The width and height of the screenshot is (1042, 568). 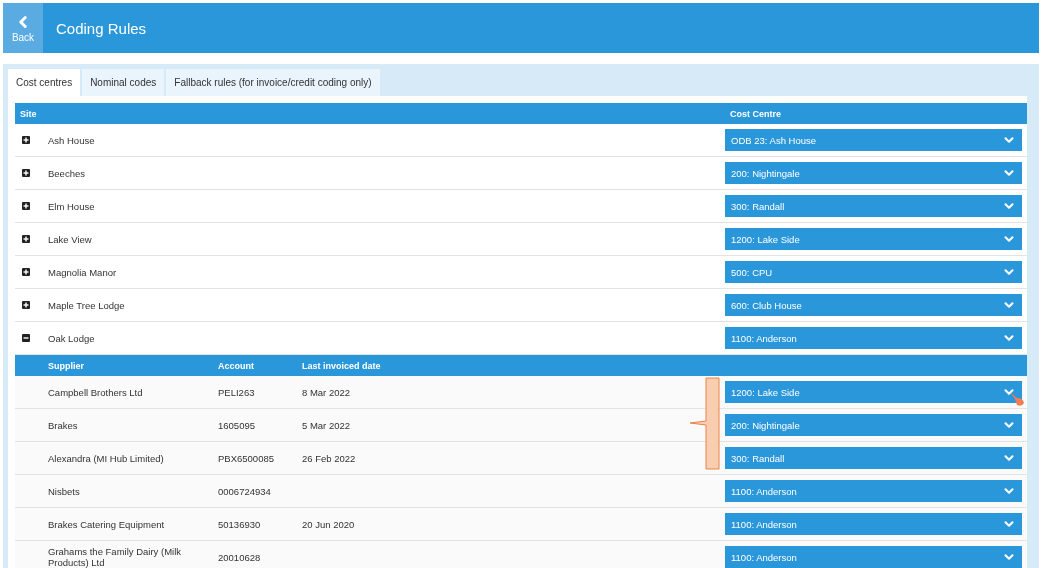 I want to click on account-number: 50136930, so click(x=240, y=524).